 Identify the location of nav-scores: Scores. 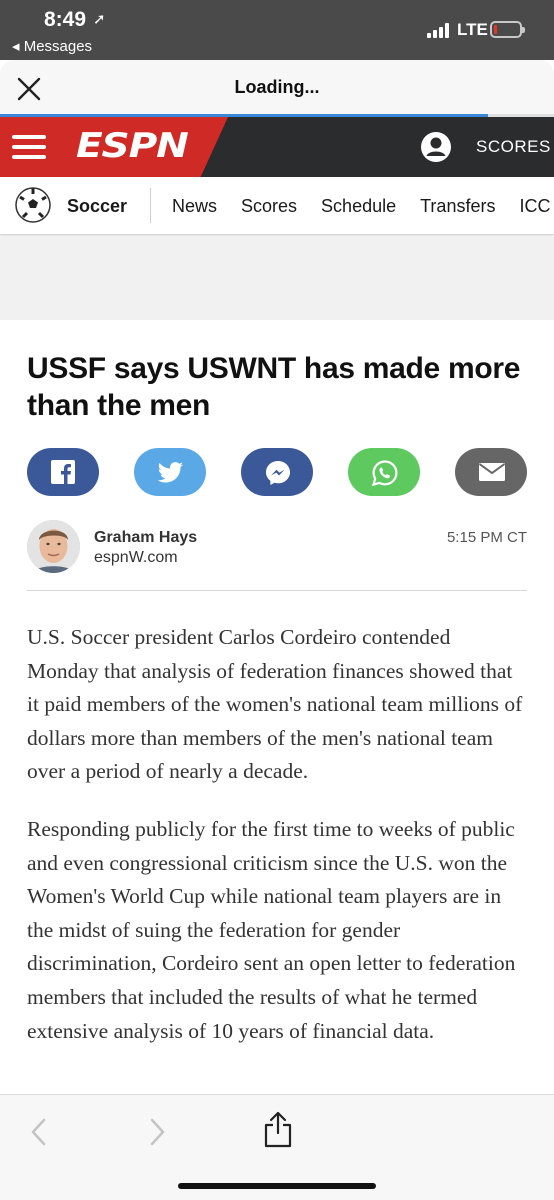
(269, 206).